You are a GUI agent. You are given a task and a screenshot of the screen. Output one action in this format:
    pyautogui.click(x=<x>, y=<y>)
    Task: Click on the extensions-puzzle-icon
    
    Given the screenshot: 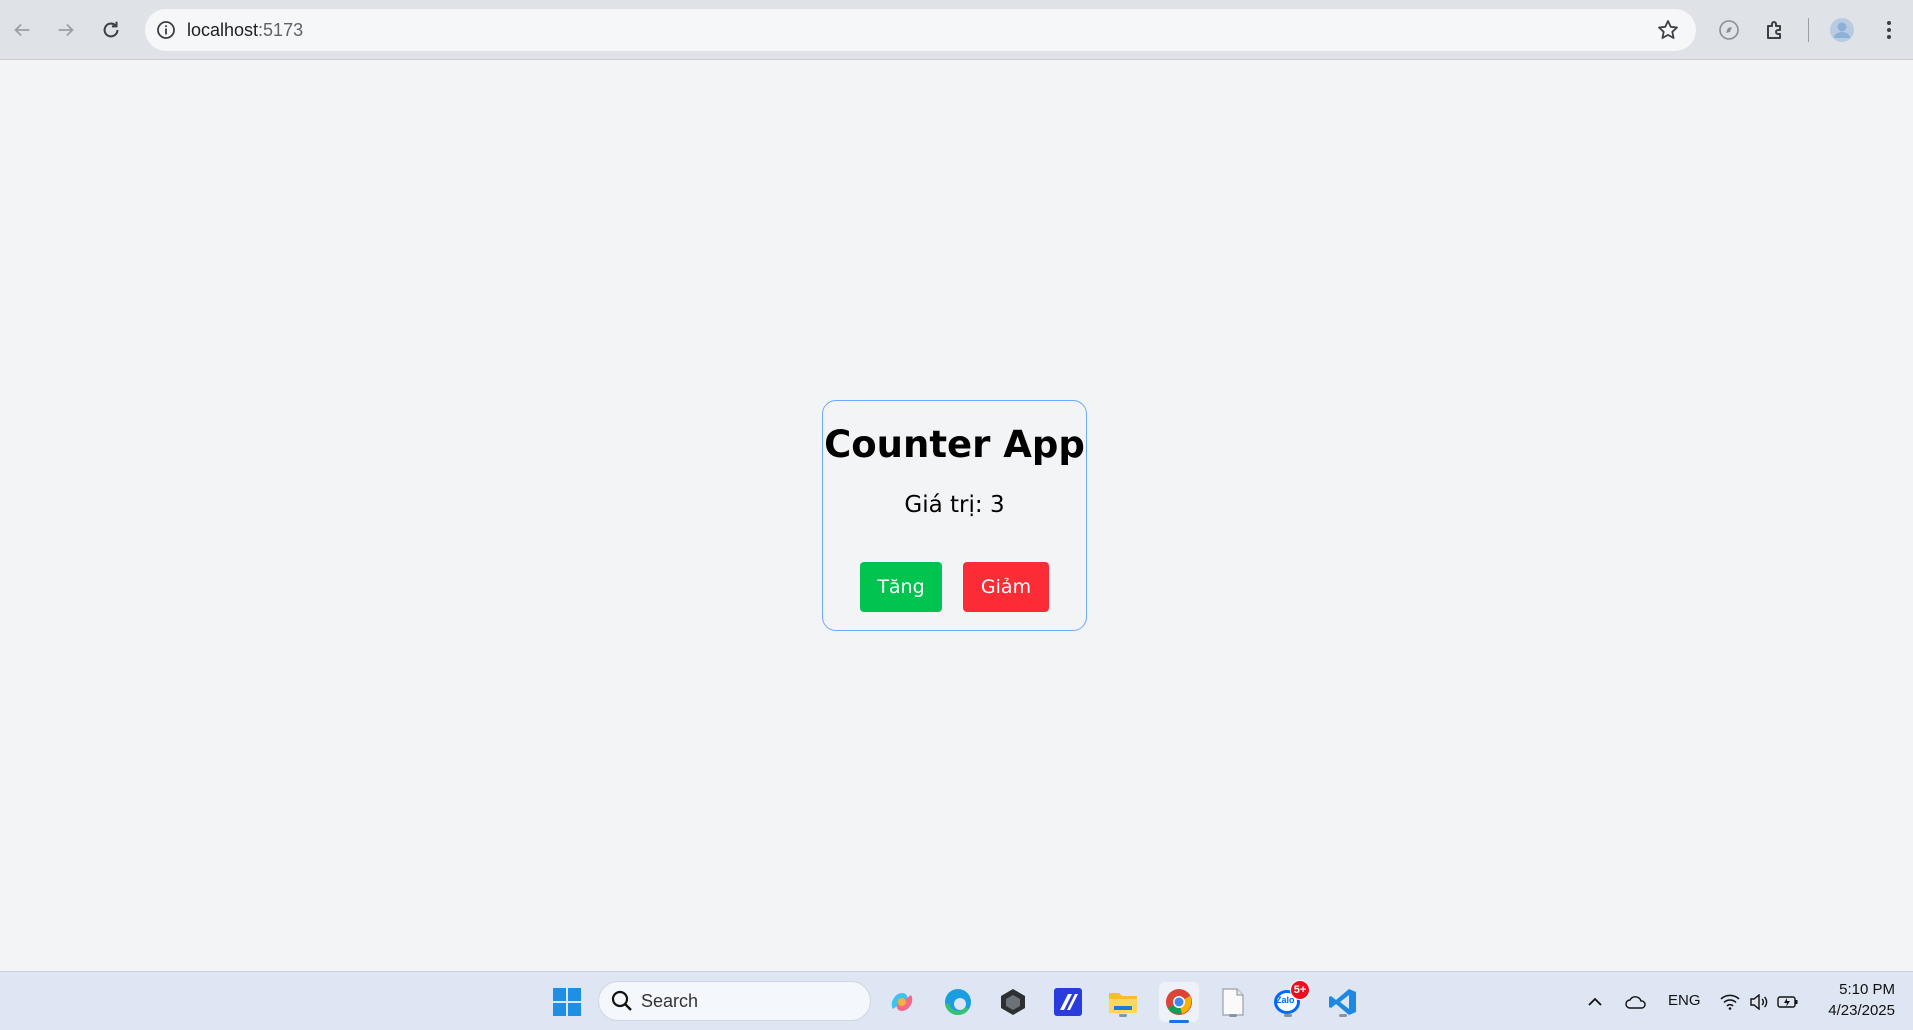 What is the action you would take?
    pyautogui.click(x=1775, y=30)
    